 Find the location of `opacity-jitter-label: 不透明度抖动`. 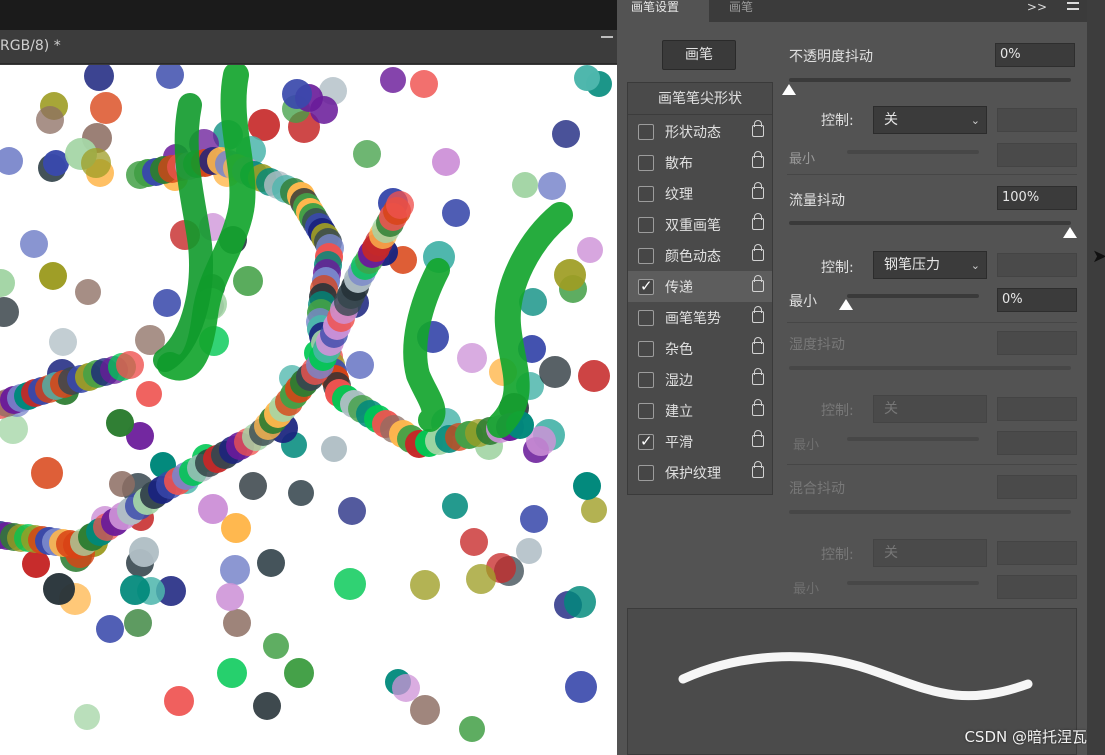

opacity-jitter-label: 不透明度抖动 is located at coordinates (831, 57).